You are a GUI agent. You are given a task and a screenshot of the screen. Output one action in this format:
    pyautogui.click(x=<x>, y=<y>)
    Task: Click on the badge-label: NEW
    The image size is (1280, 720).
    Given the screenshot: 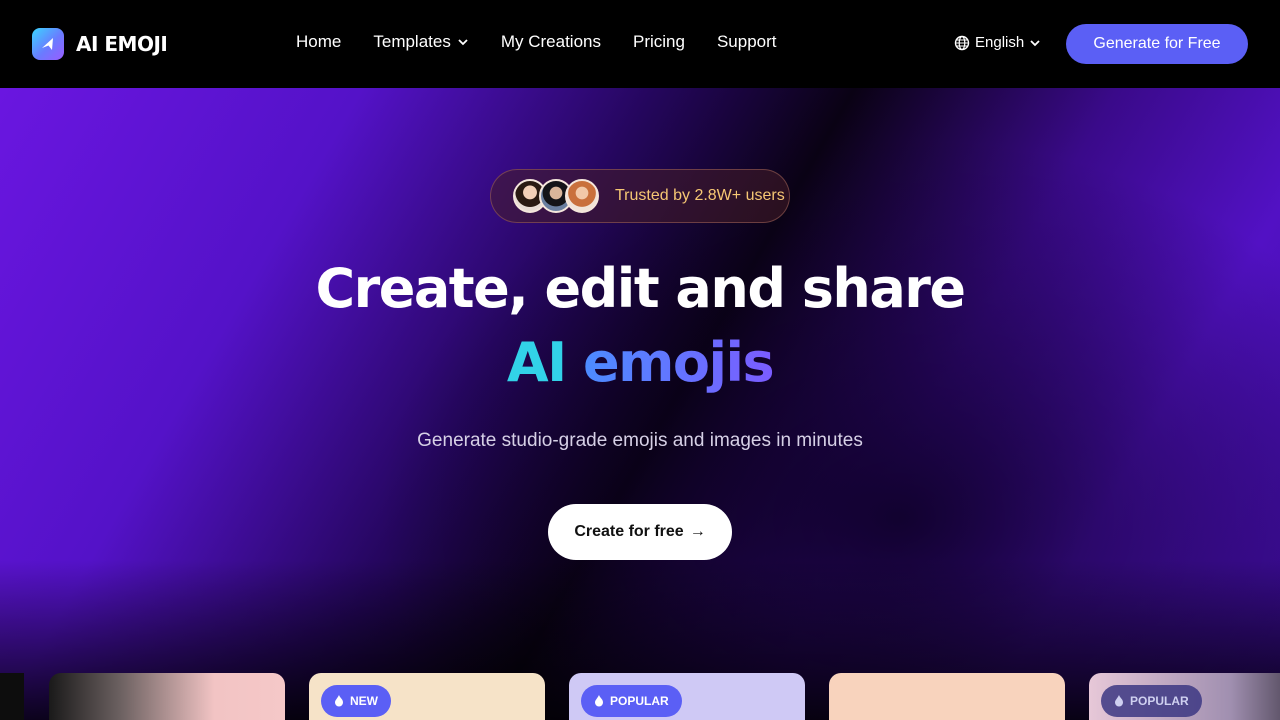 What is the action you would take?
    pyautogui.click(x=364, y=701)
    